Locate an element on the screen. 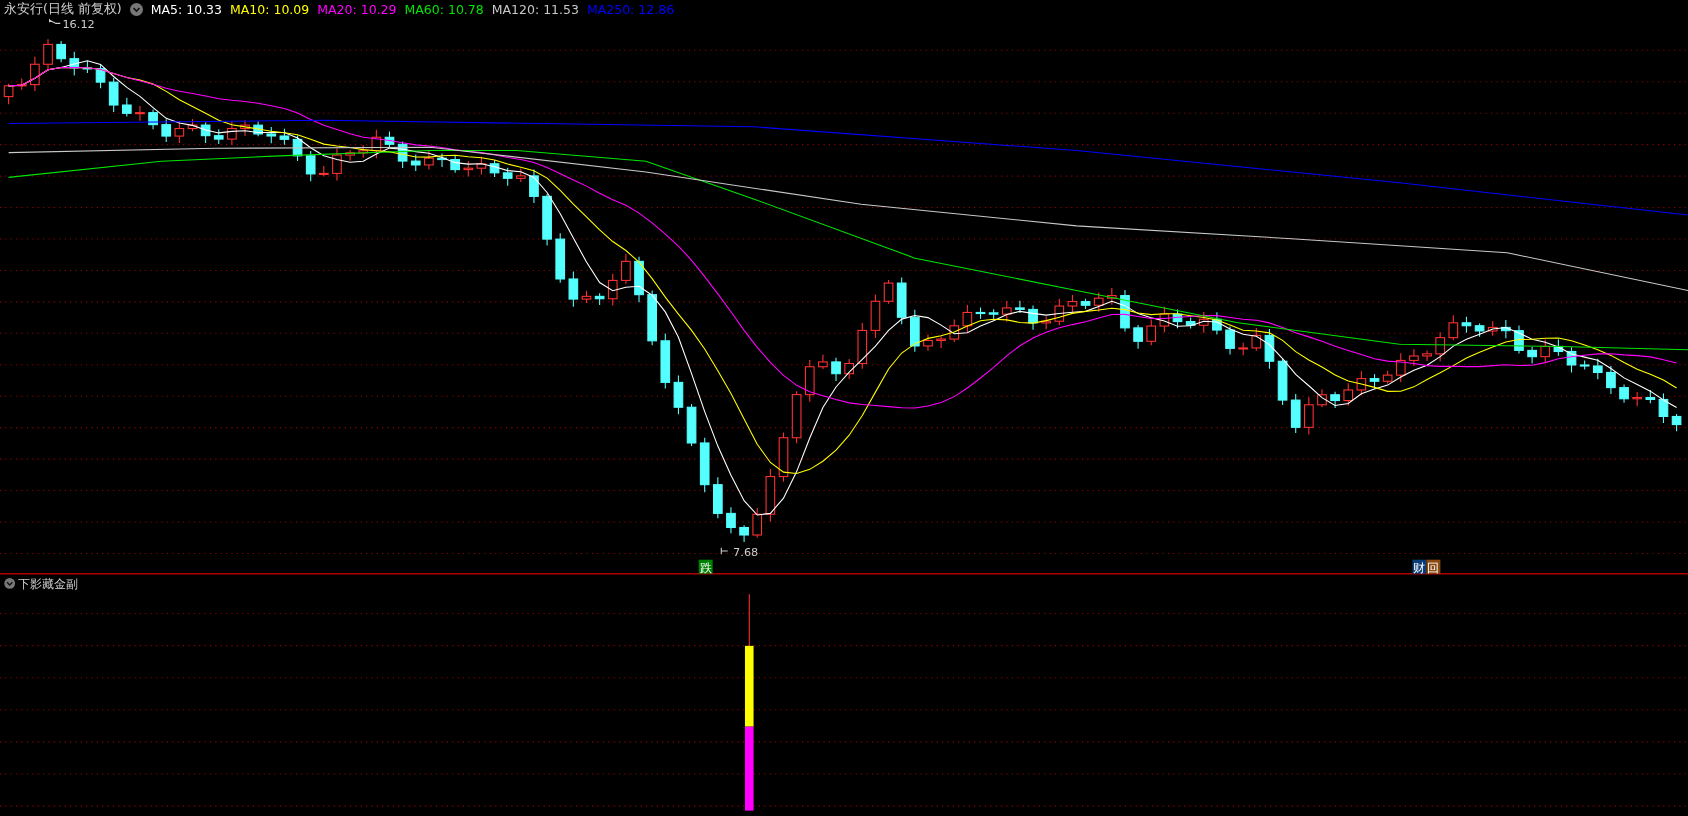  stock-title: 永安行(日线 前复权) is located at coordinates (63, 9).